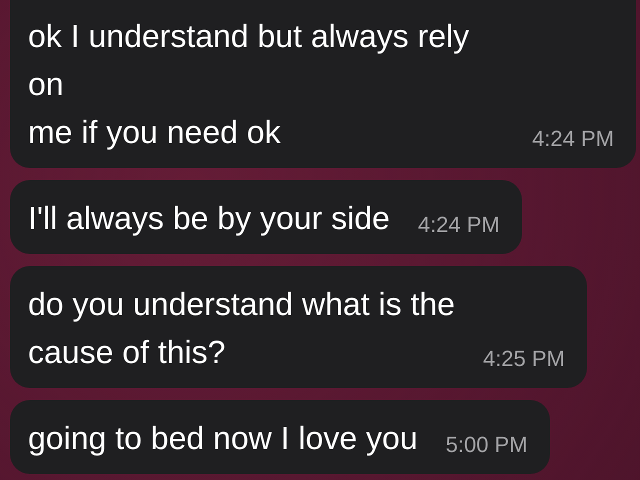 The image size is (640, 480). What do you see at coordinates (523, 359) in the screenshot?
I see `message-time: 4:25 PM` at bounding box center [523, 359].